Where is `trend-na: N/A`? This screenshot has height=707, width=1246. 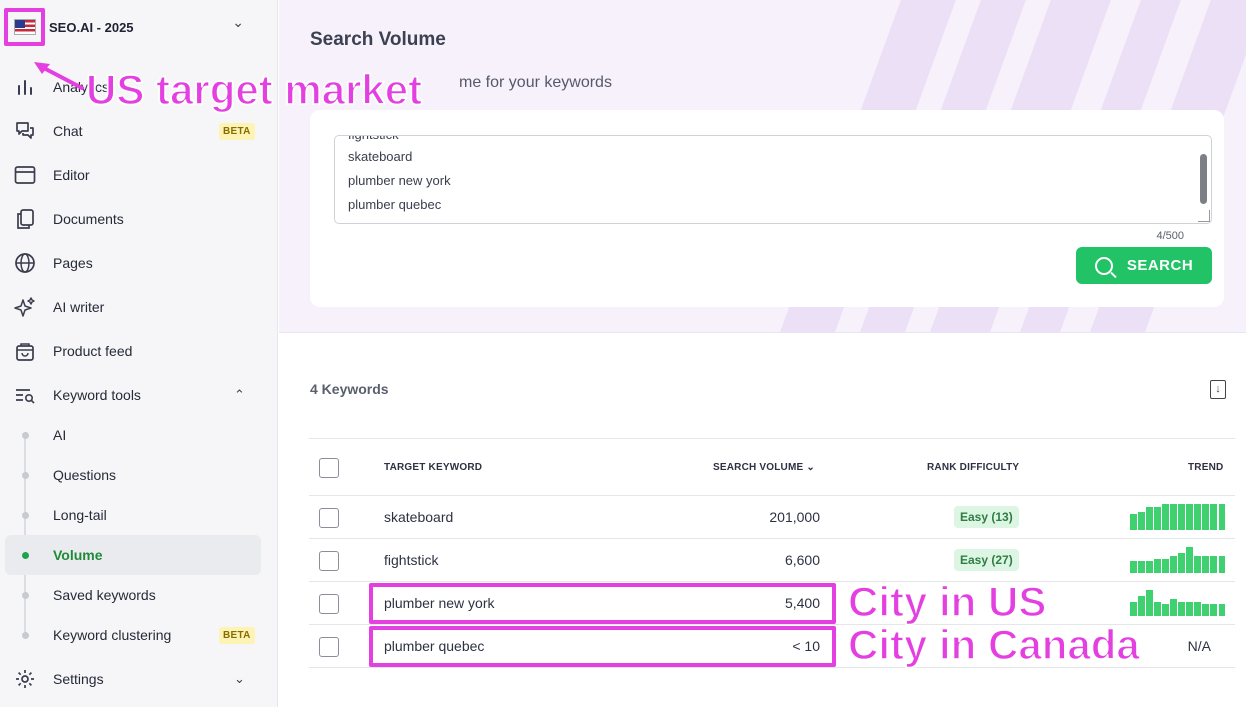
trend-na: N/A is located at coordinates (1199, 646).